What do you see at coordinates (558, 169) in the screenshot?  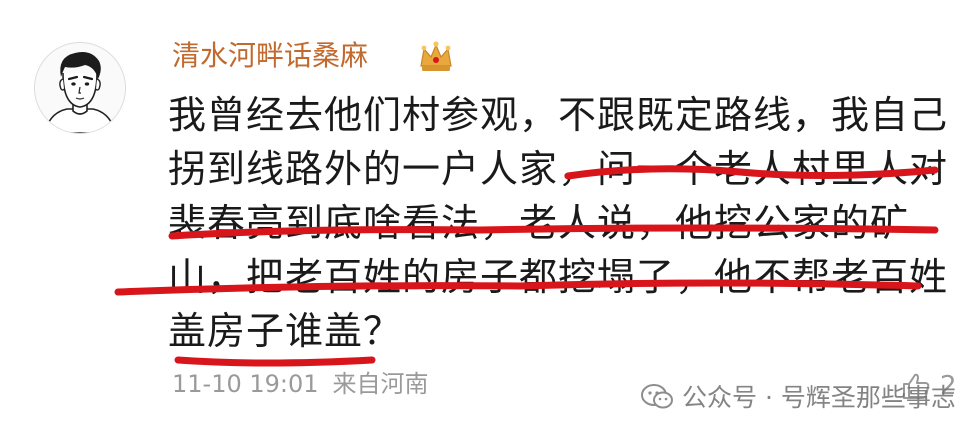 I see `comment-line-2: 拐到线路外的一户人家，问一个老人村里人对` at bounding box center [558, 169].